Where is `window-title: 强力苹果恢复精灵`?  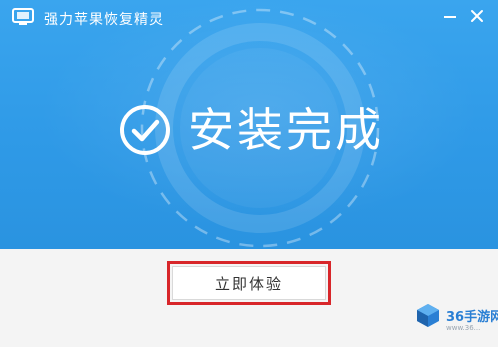
window-title: 强力苹果恢复精灵 is located at coordinates (104, 20).